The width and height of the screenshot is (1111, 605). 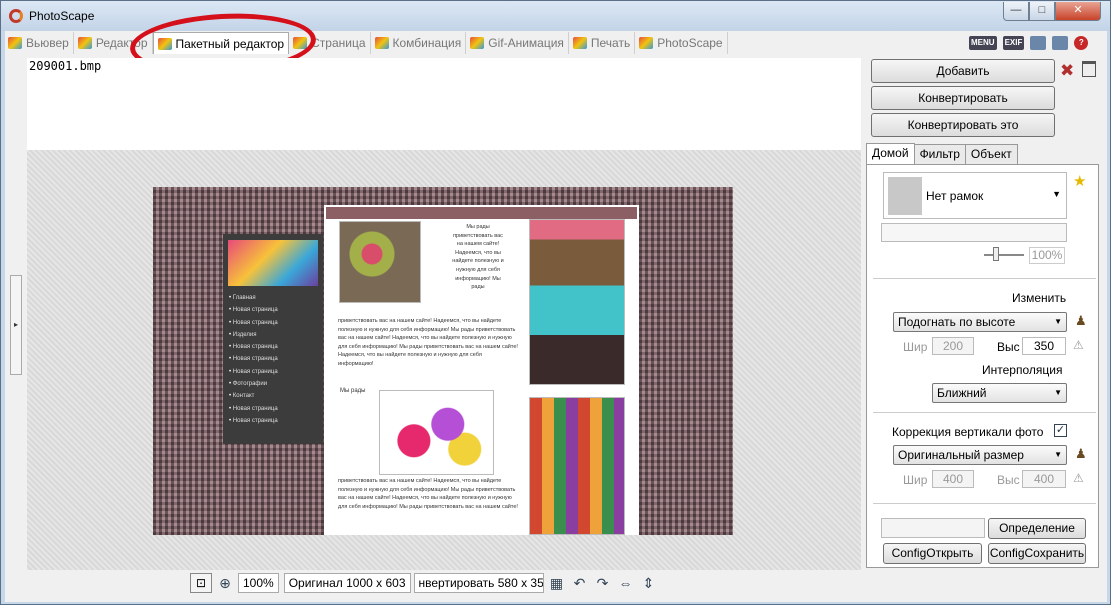 What do you see at coordinates (932, 553) in the screenshot?
I see `config-open-button: ConfigОткрыть` at bounding box center [932, 553].